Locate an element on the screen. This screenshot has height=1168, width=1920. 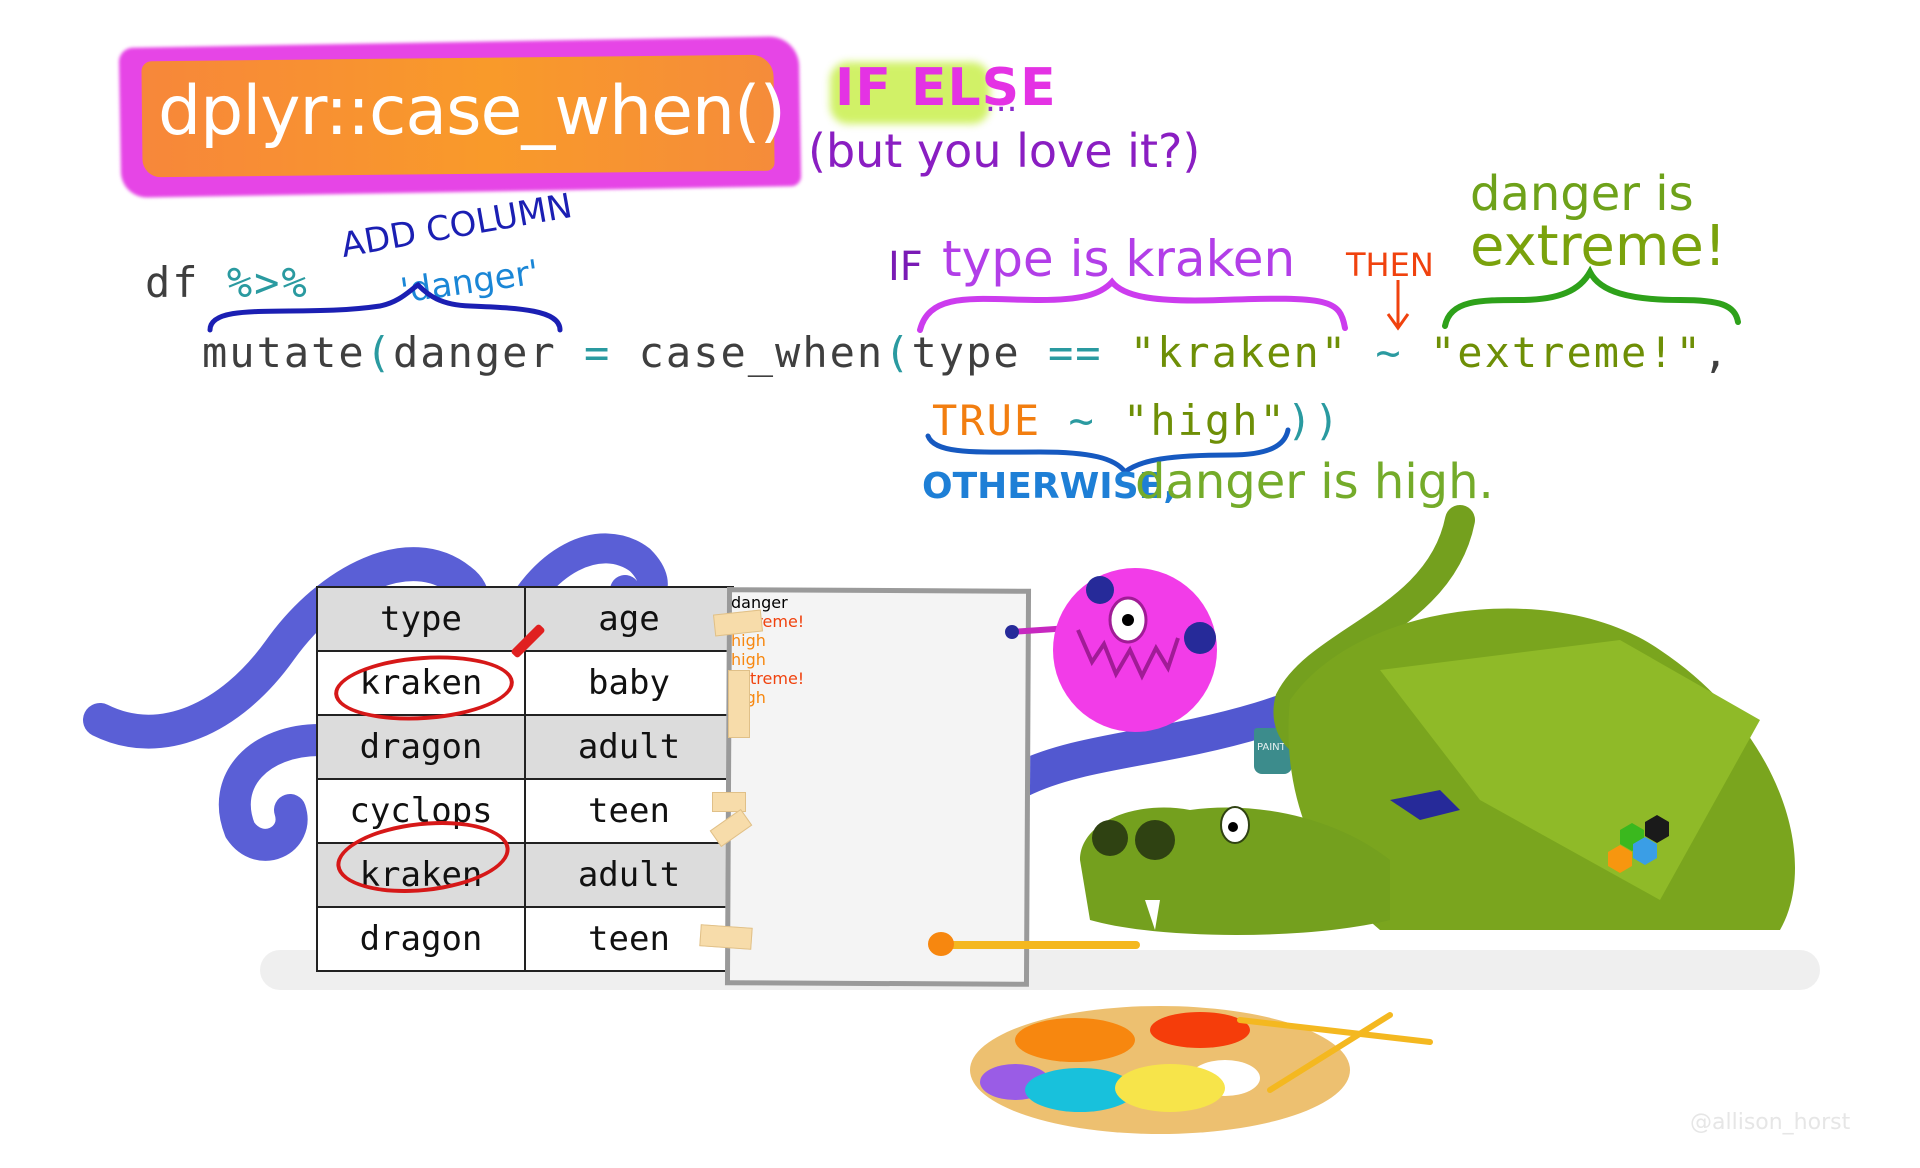
tentacle-curl is located at coordinates (277, 792).